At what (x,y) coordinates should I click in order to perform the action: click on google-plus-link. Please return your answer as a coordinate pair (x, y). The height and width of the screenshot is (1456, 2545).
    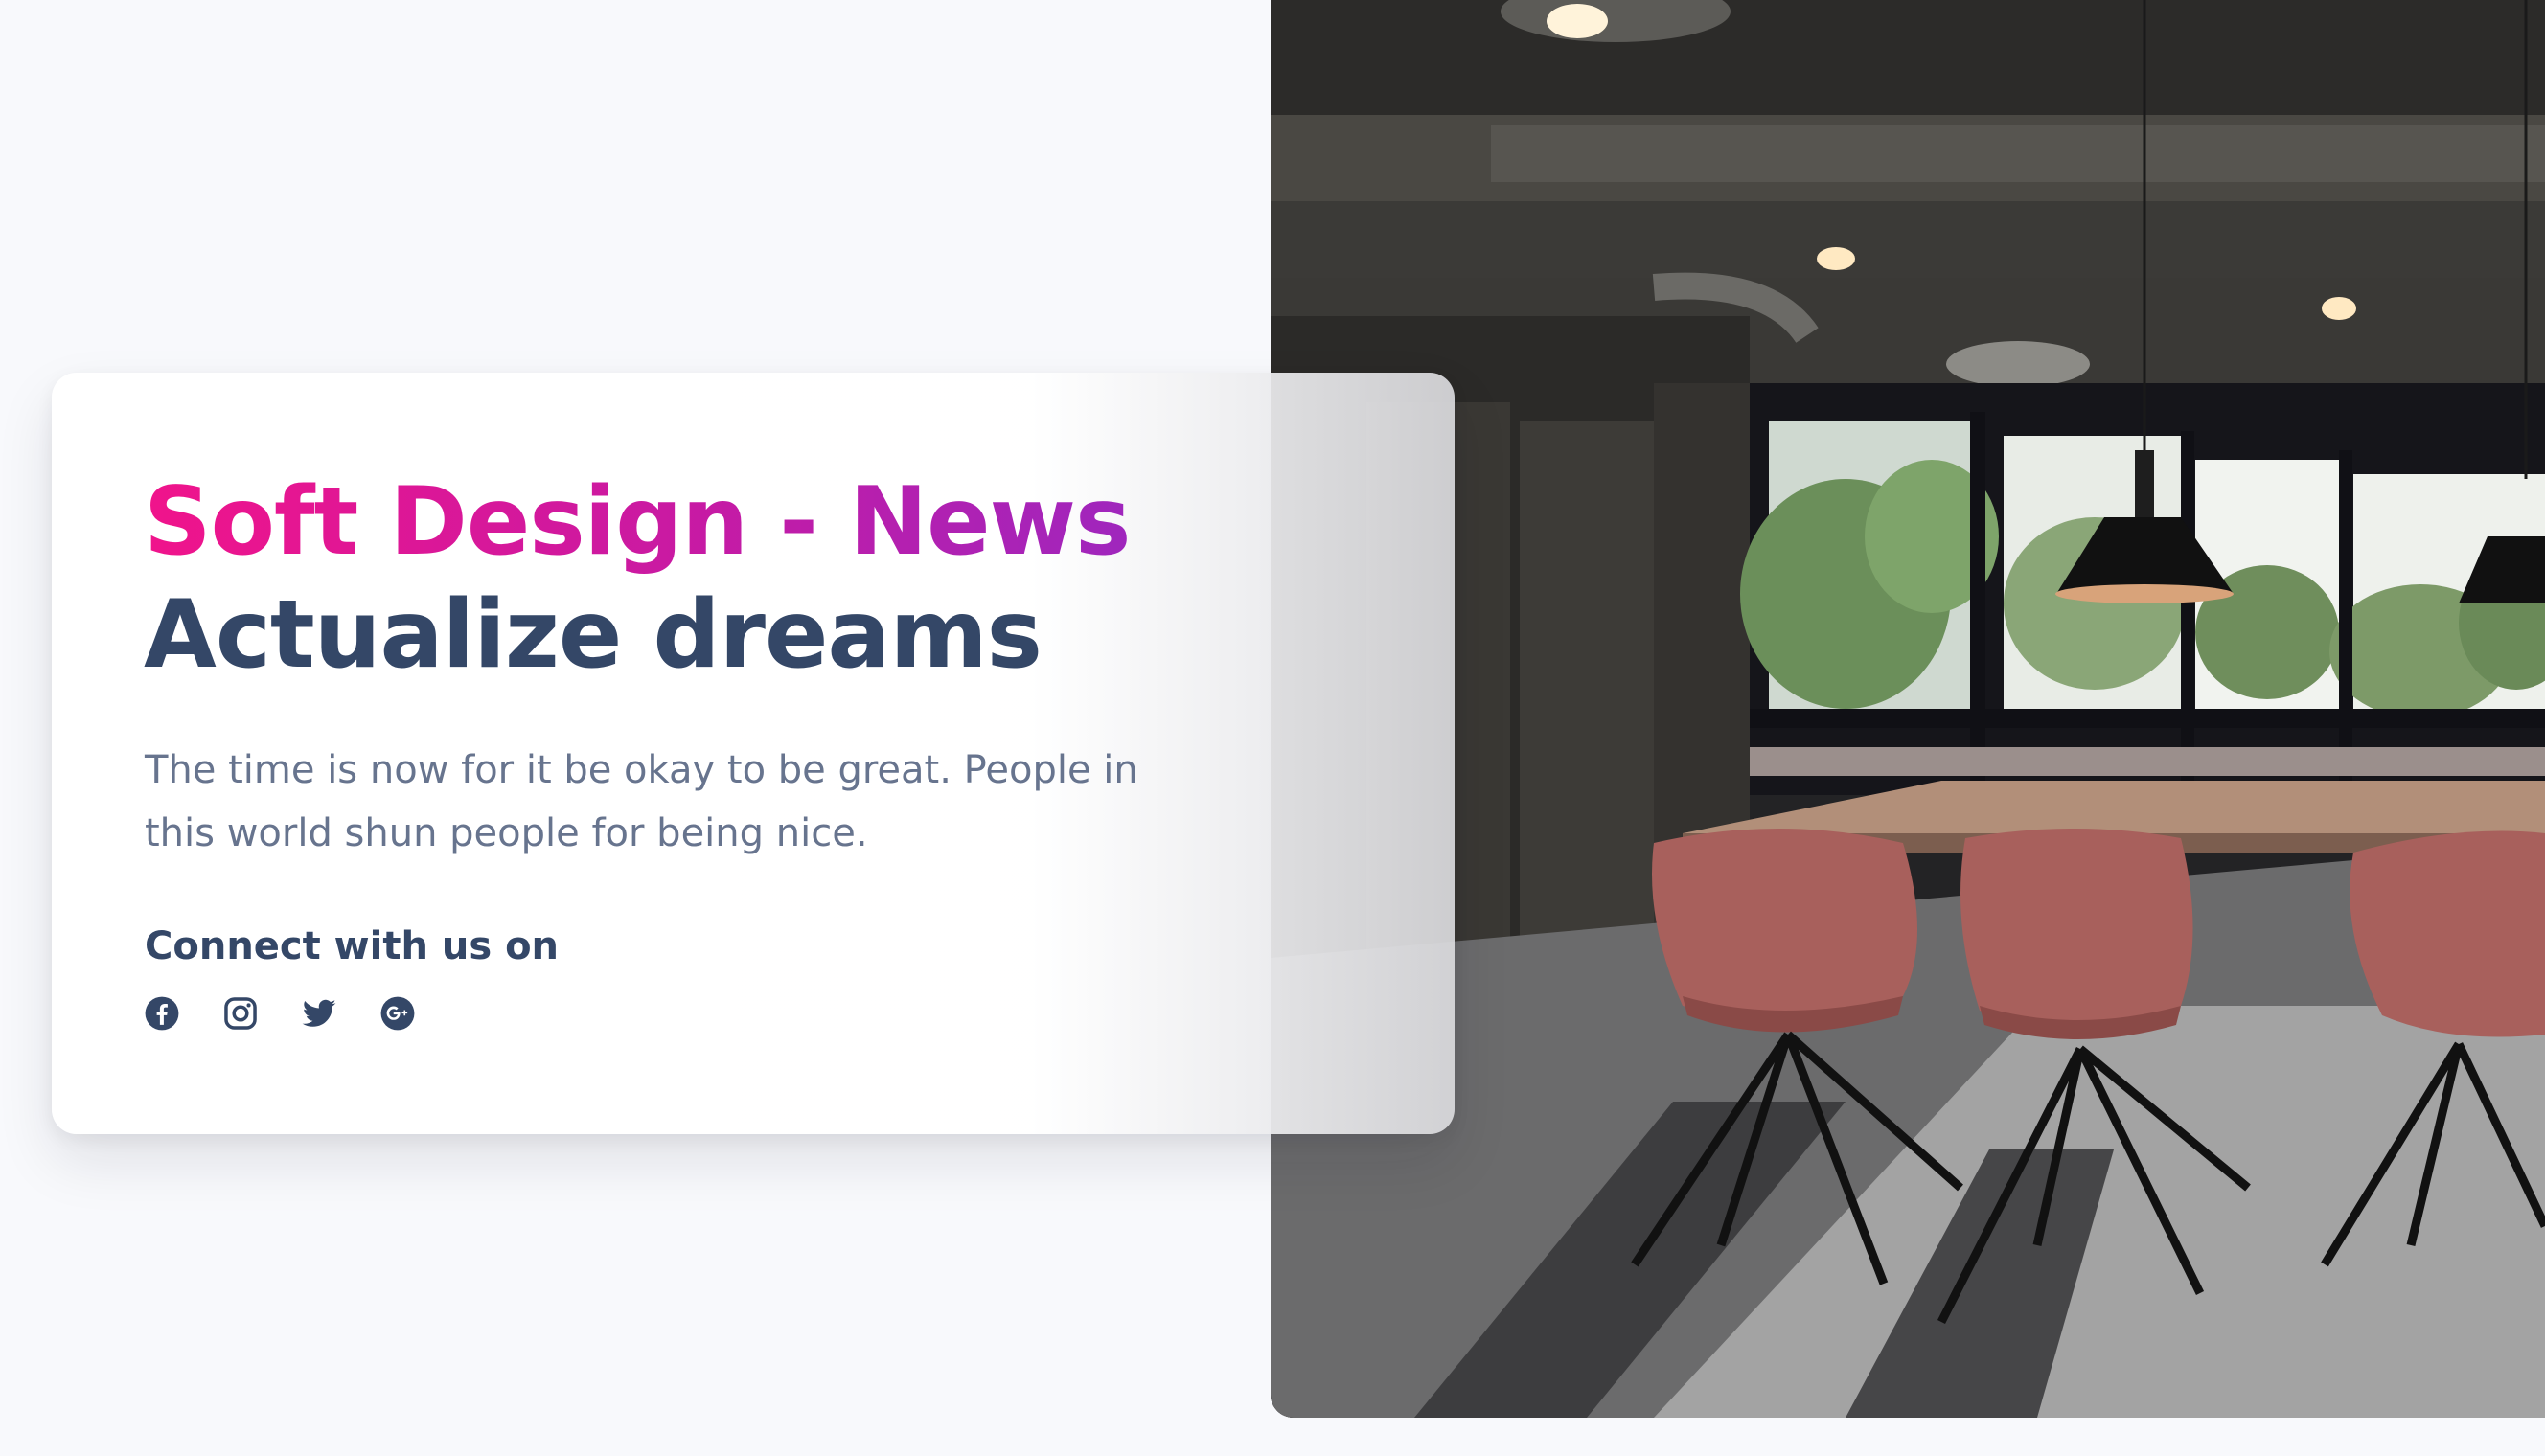
    Looking at the image, I should click on (397, 1013).